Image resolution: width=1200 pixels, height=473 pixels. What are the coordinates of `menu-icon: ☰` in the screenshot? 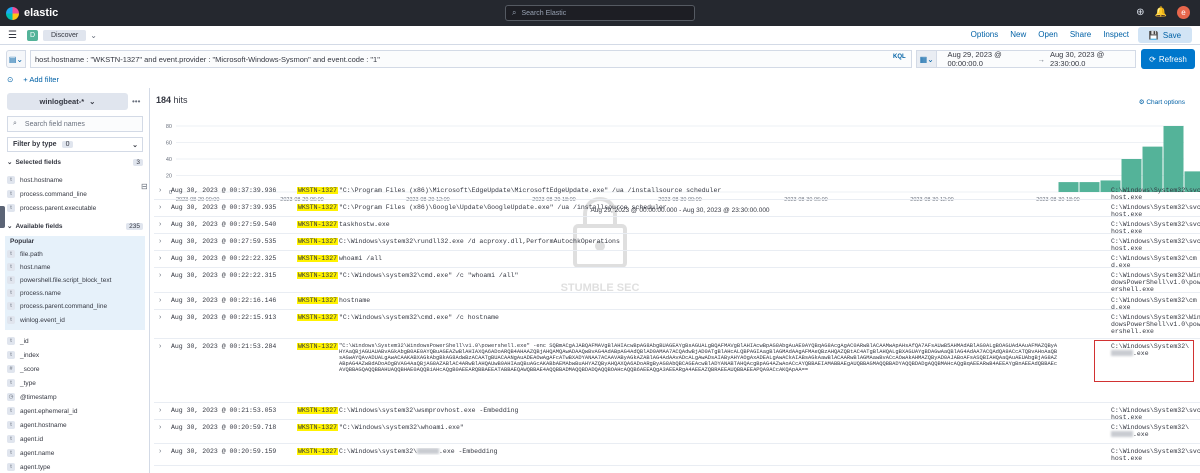 It's located at (12, 35).